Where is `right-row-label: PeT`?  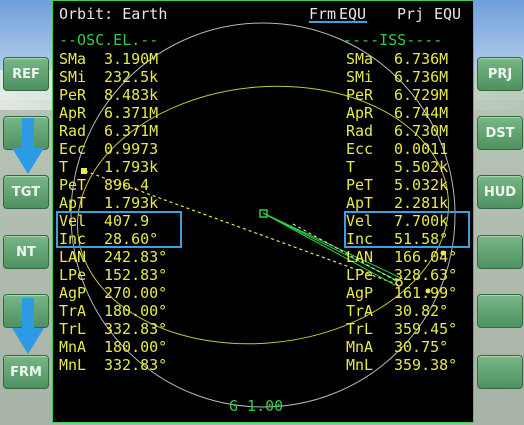
right-row-label: PeT is located at coordinates (360, 185).